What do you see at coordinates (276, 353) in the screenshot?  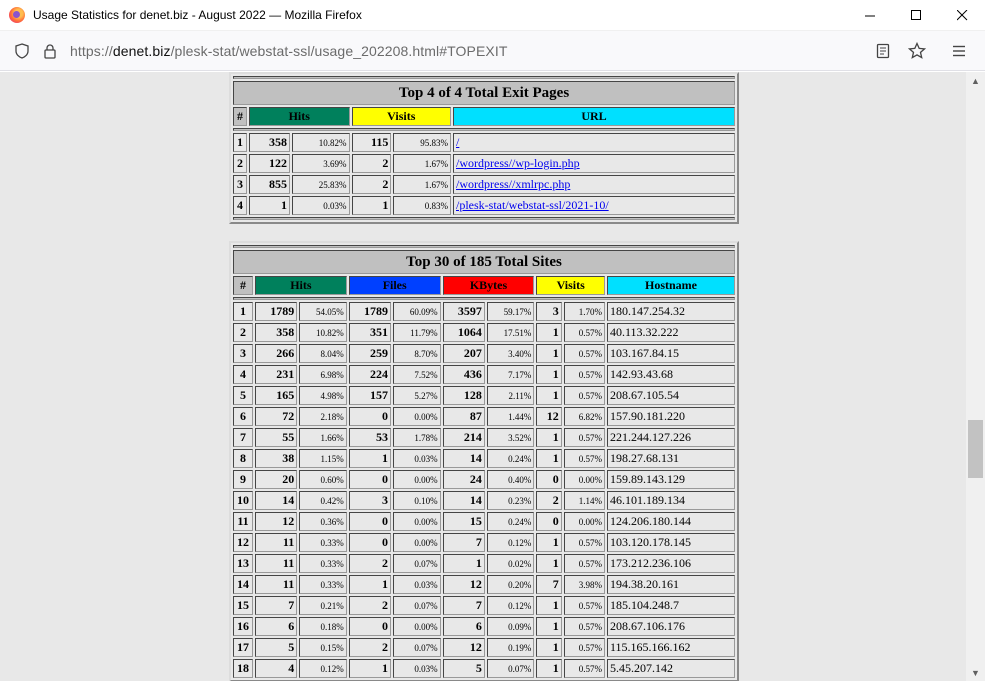 I see `hits-value: 266` at bounding box center [276, 353].